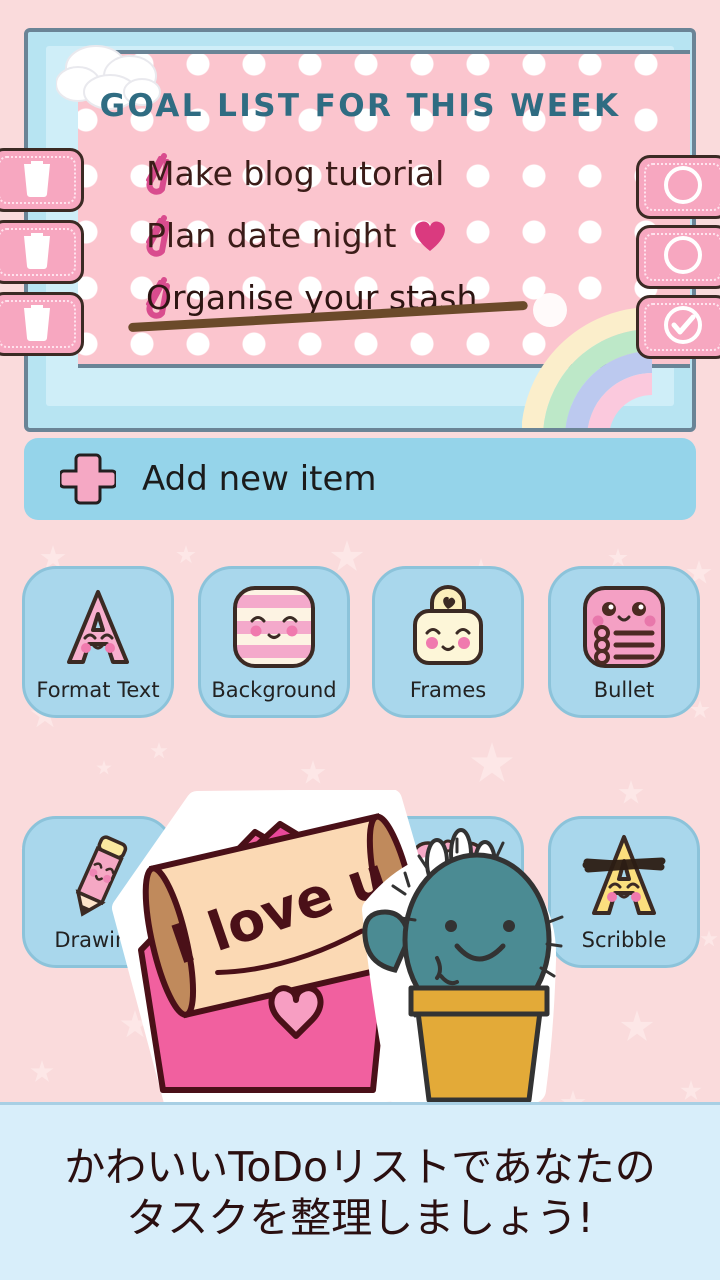  Describe the element at coordinates (295, 173) in the screenshot. I see `task-text: Make blog tutorial` at that location.